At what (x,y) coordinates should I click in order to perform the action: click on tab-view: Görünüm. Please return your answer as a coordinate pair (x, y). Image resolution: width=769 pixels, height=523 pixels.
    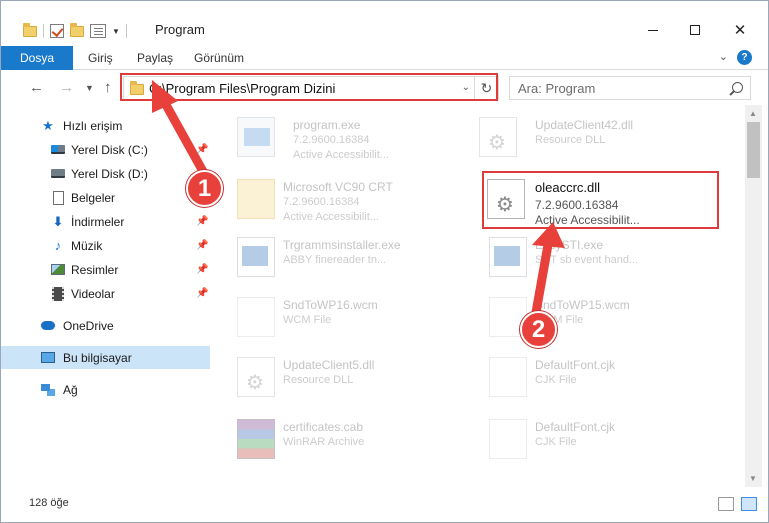
    Looking at the image, I should click on (219, 58).